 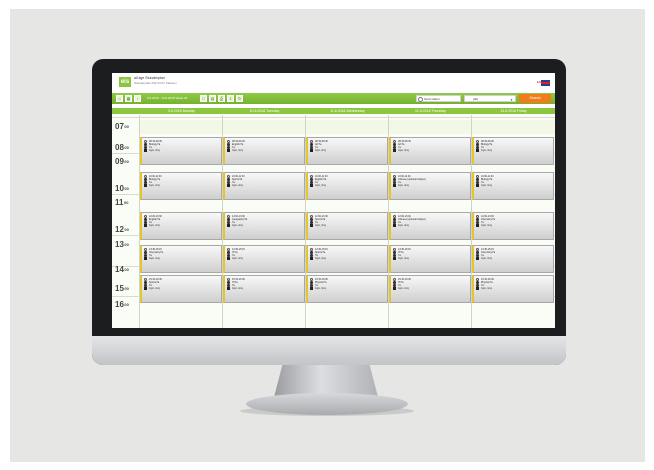 I want to click on calendar-button: ▦, so click(x=128, y=98).